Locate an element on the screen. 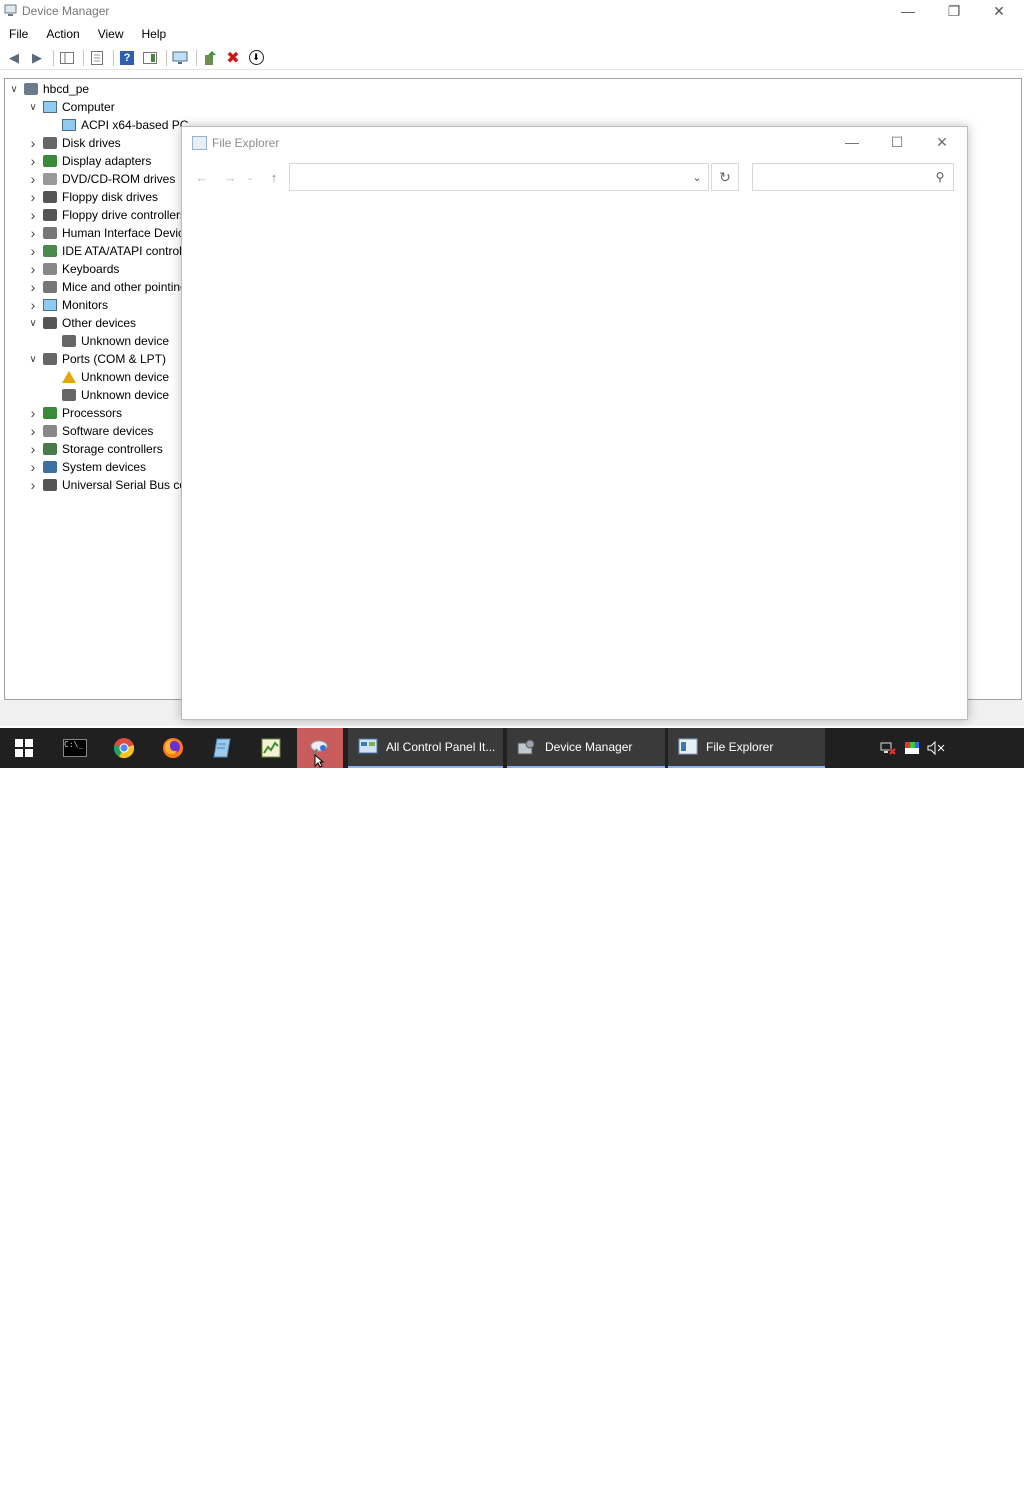 The width and height of the screenshot is (1024, 1492). tree-node: › Disk drives is located at coordinates (74, 143).